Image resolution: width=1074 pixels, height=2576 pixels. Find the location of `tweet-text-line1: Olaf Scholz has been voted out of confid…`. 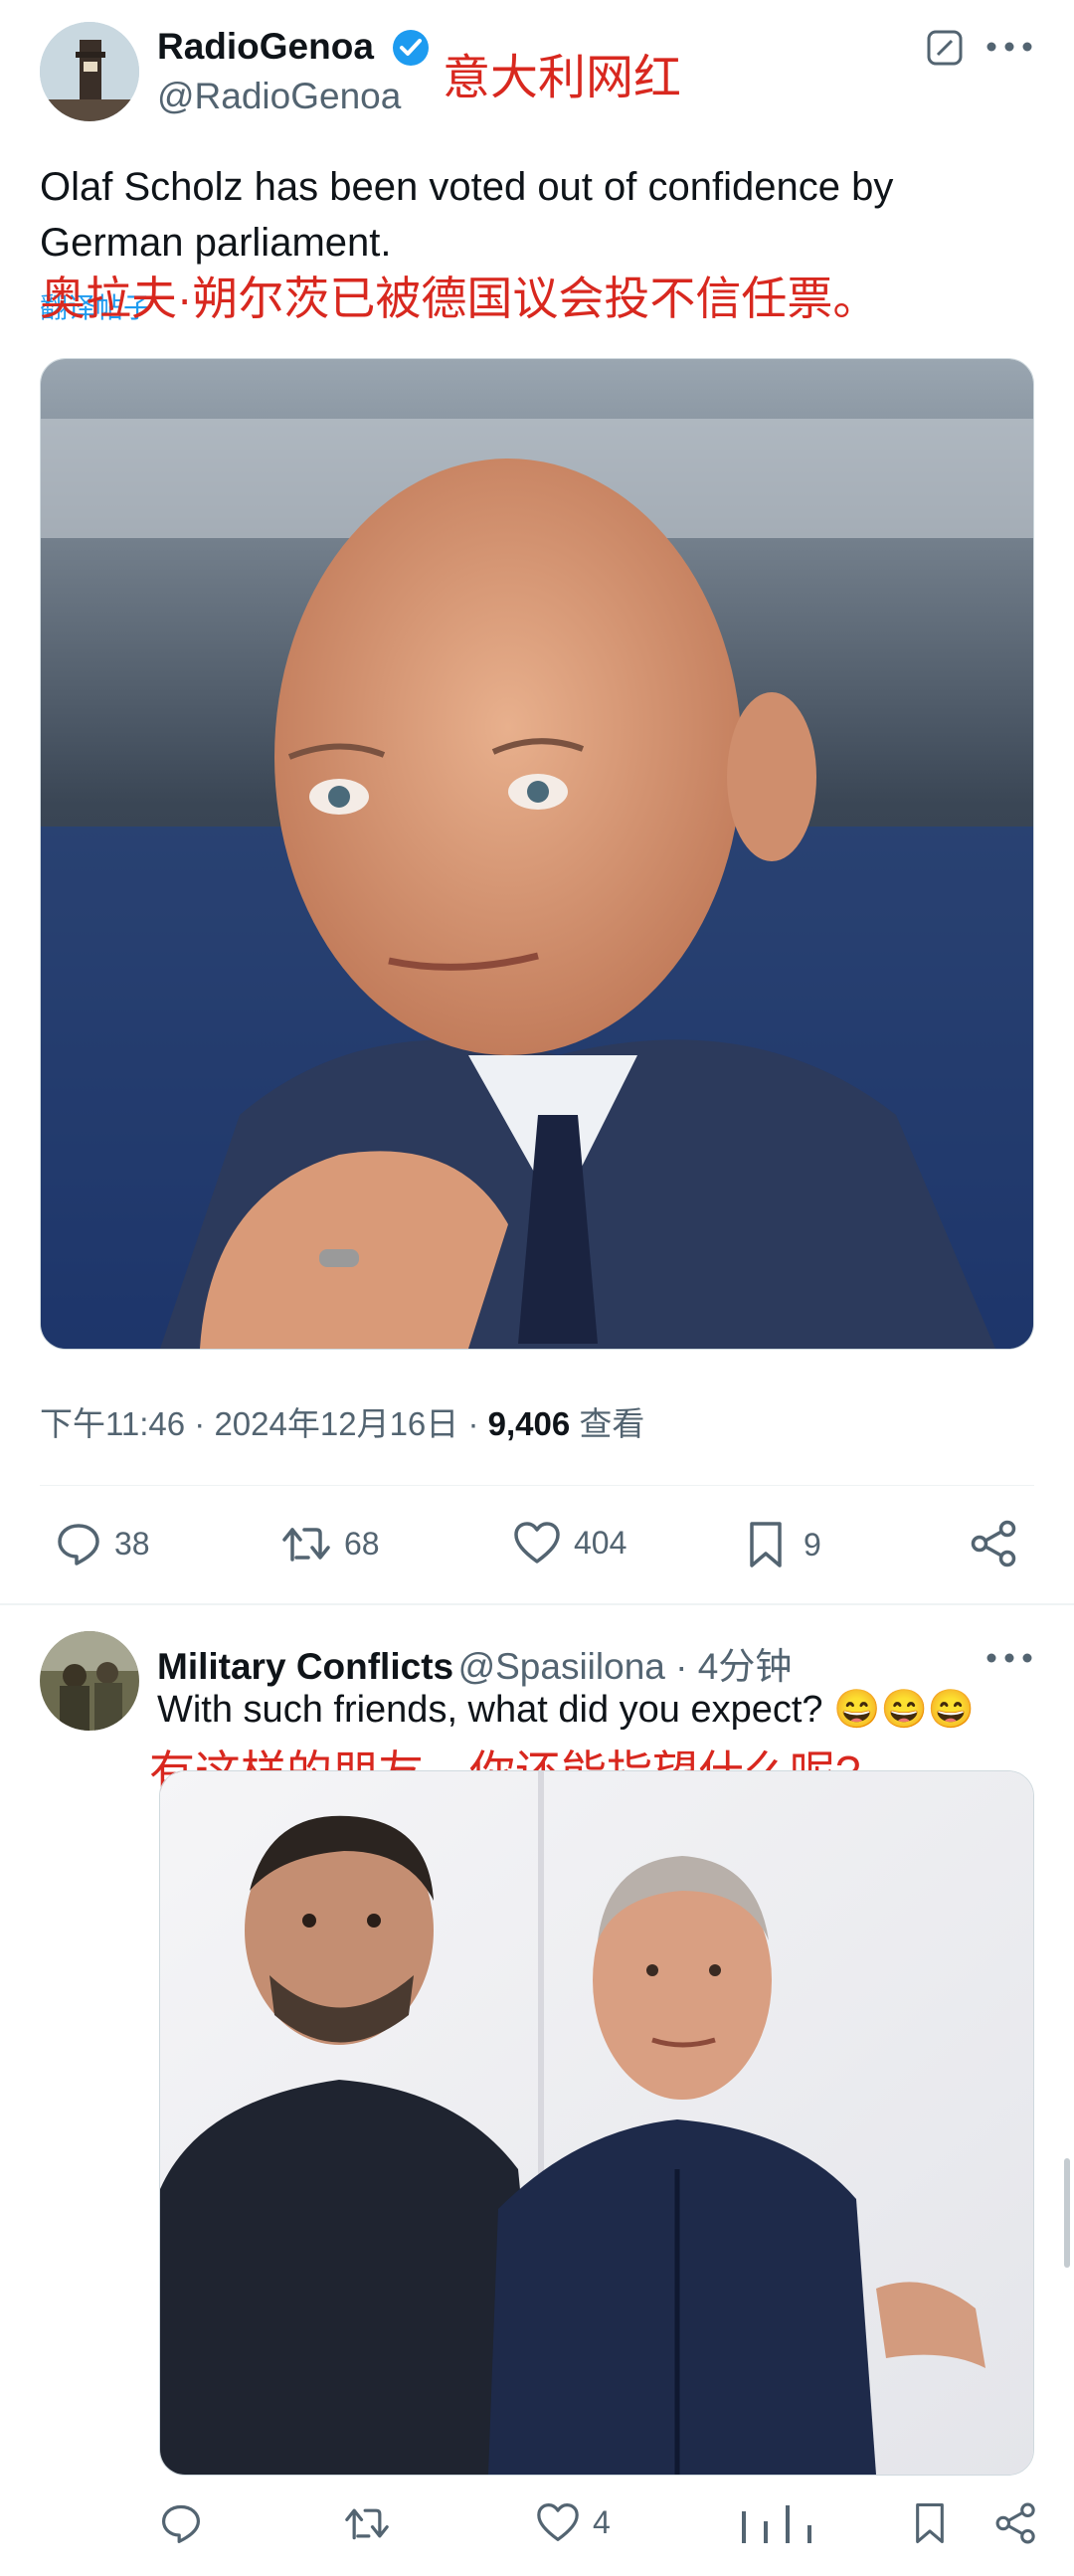

tweet-text-line1: Olaf Scholz has been voted out of confid… is located at coordinates (467, 187).